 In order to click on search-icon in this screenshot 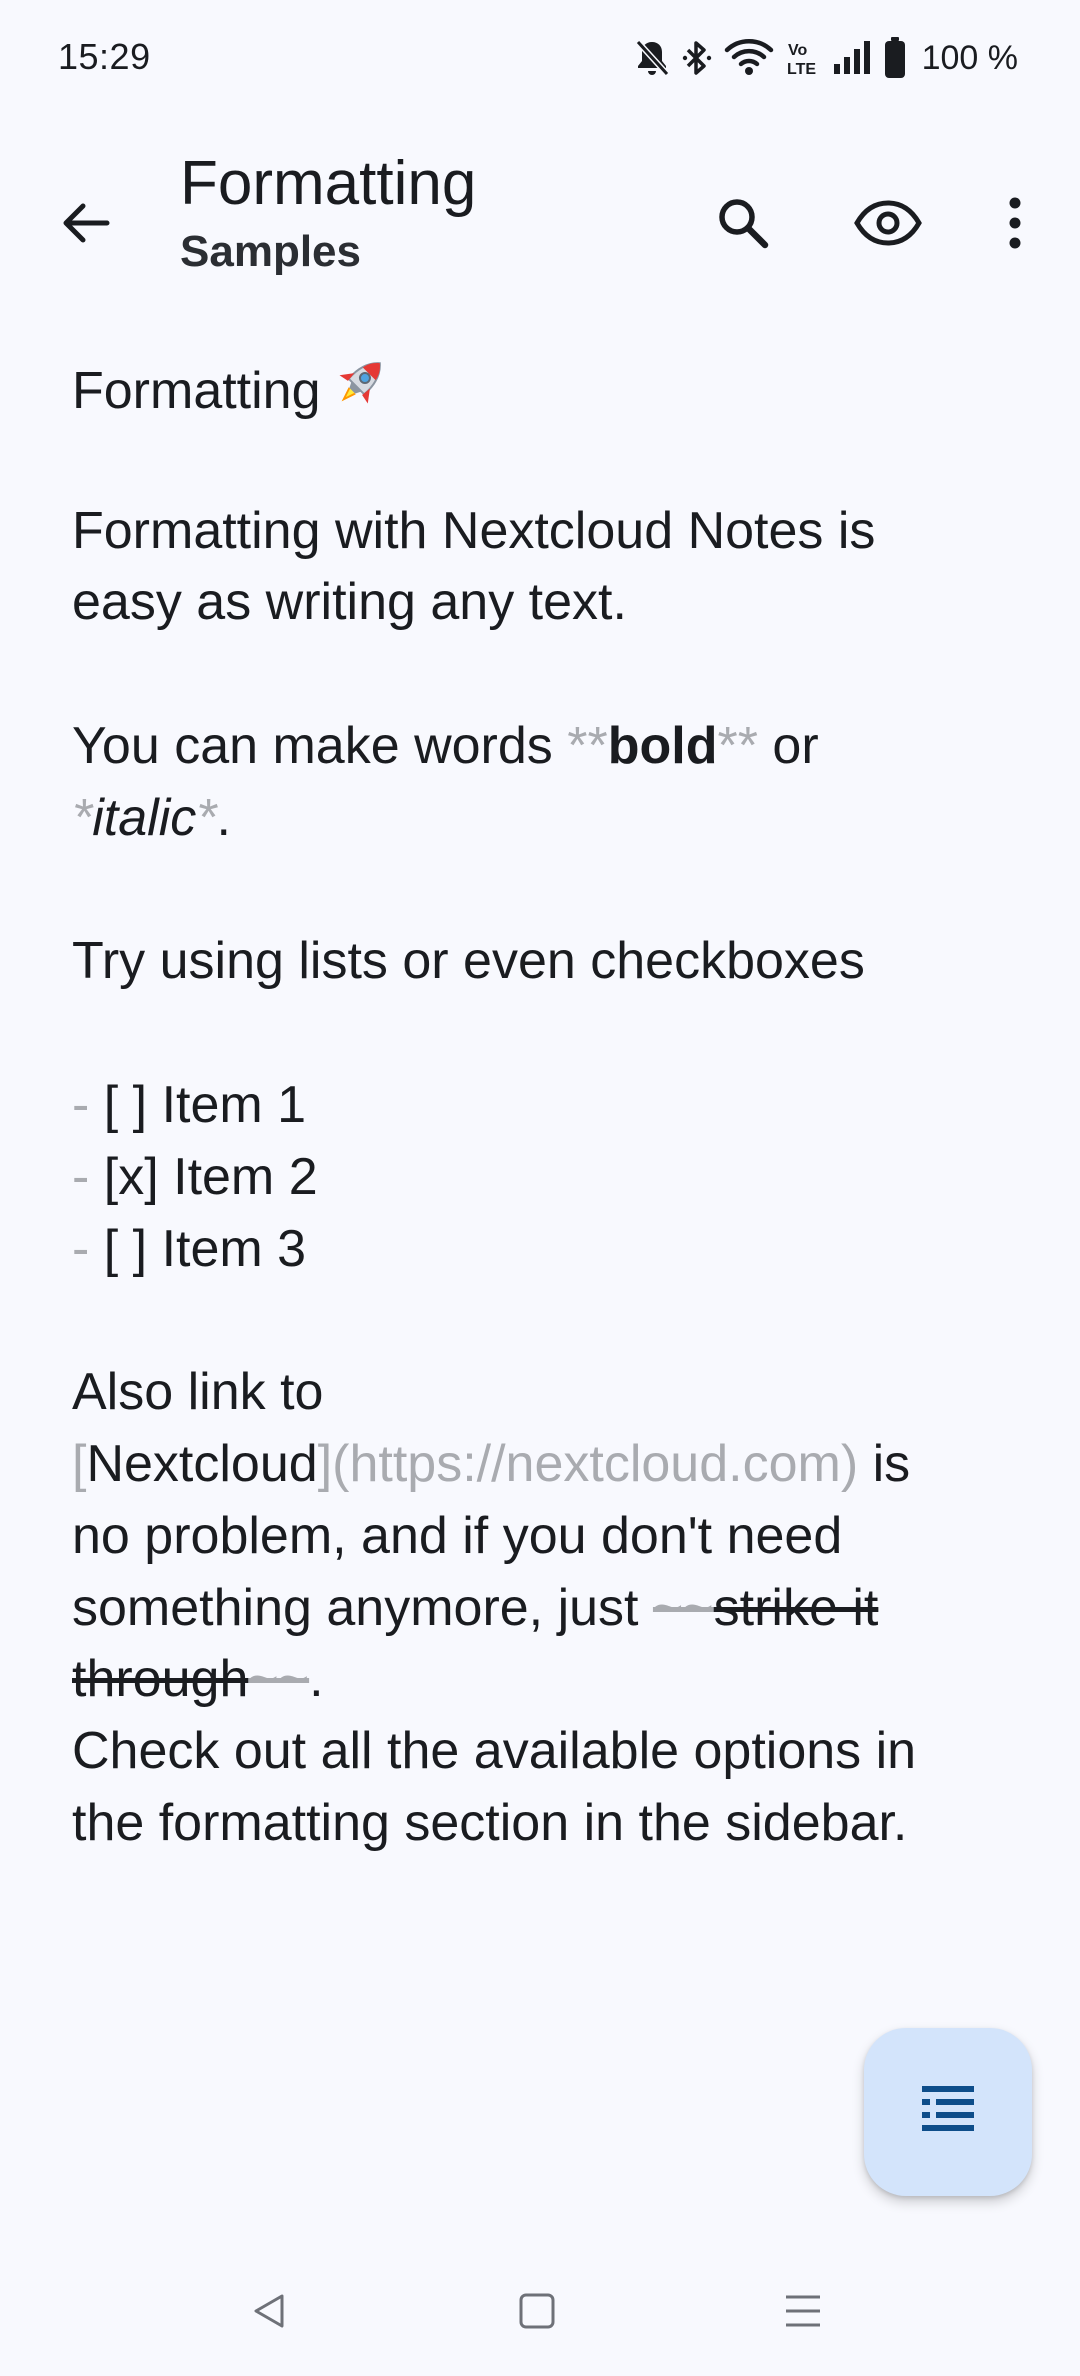, I will do `click(743, 225)`.